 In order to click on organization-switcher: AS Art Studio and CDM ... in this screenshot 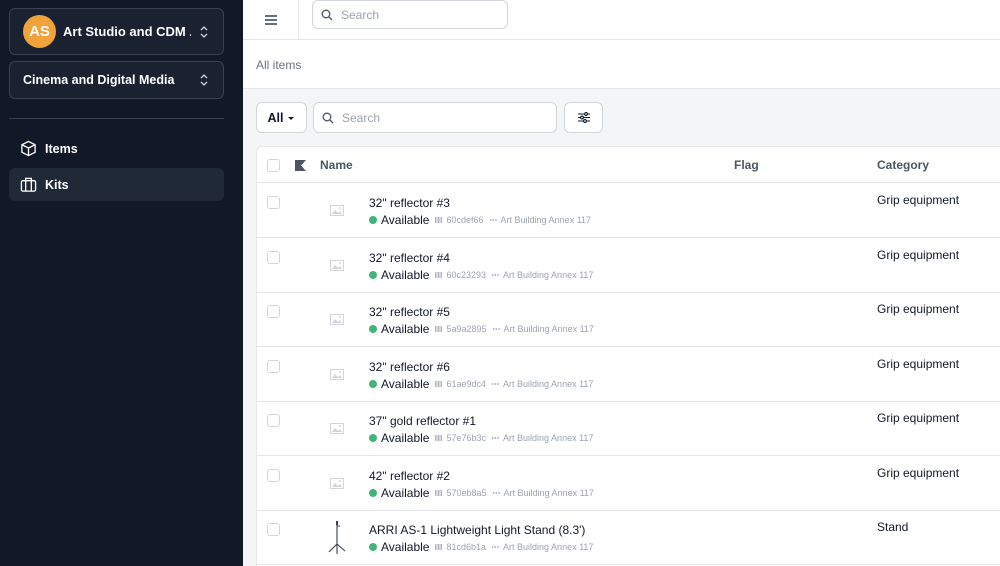, I will do `click(116, 31)`.